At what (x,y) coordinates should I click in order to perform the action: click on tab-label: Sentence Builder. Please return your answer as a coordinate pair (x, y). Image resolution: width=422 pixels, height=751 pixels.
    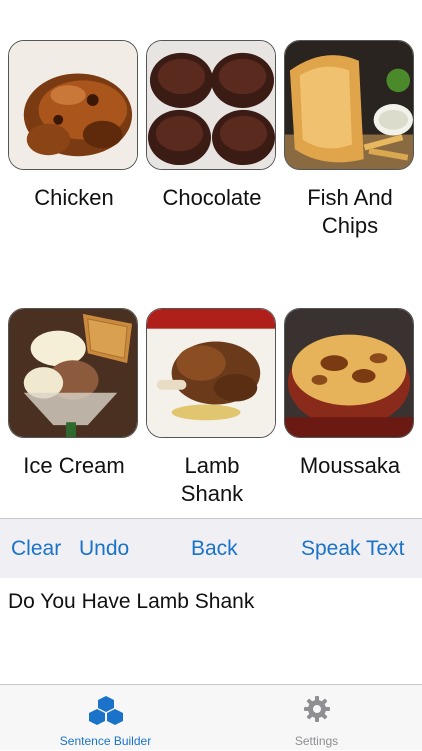
    Looking at the image, I should click on (105, 741).